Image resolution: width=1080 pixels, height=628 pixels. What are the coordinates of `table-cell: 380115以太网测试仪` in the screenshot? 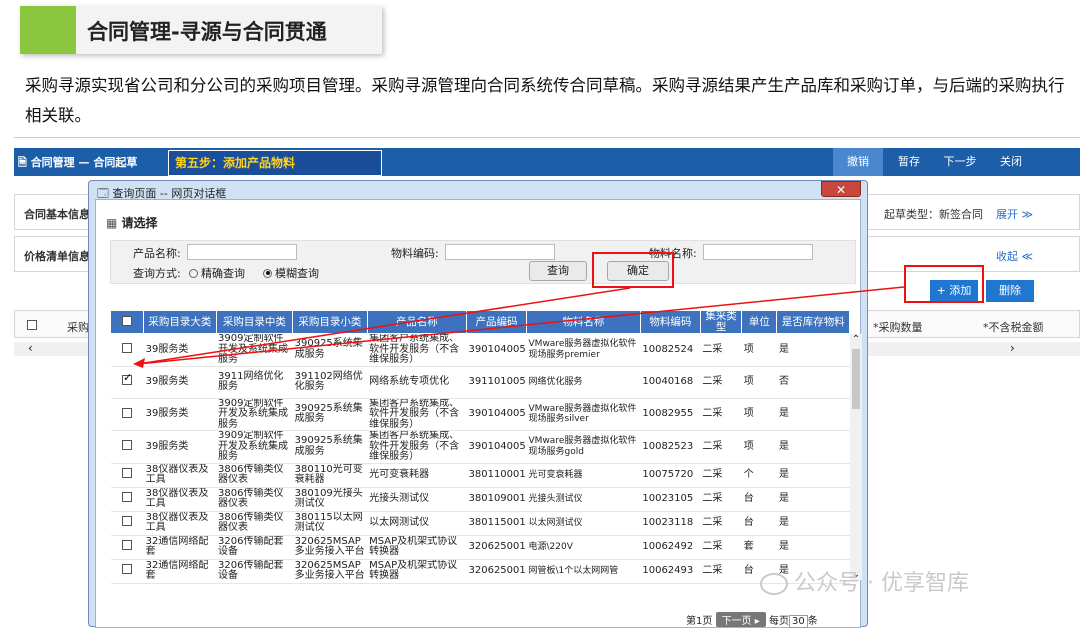 It's located at (330, 523).